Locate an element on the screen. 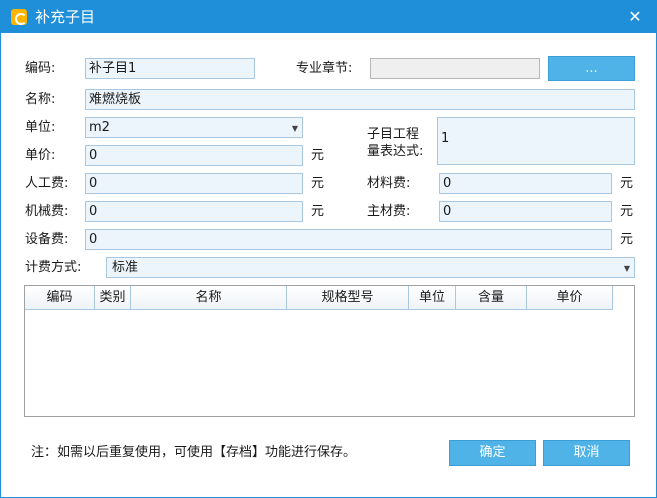  footer-note: 注：如需以后重复使用，可使用【存档】功能进行保存。 is located at coordinates (194, 452).